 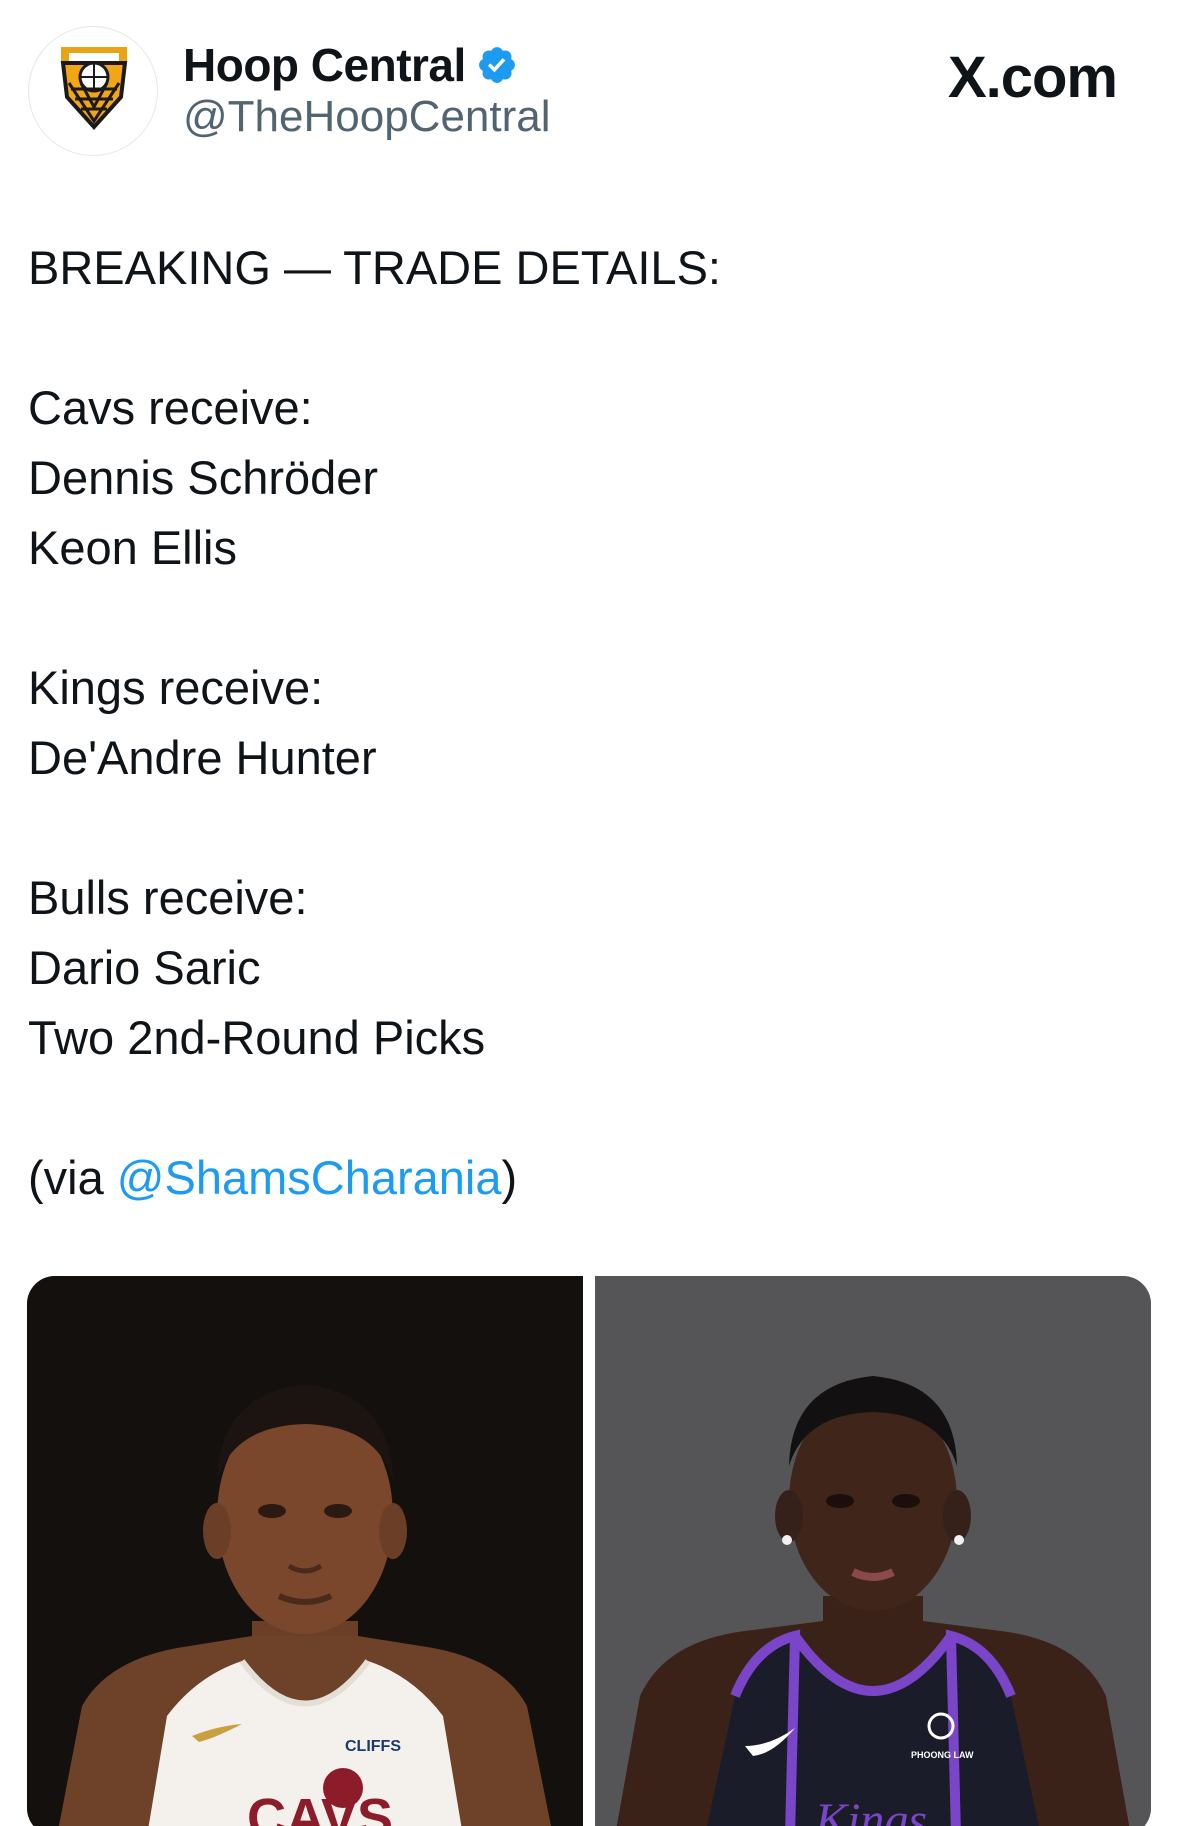 I want to click on svg-text: PHOONG LAW, so click(x=942, y=1755).